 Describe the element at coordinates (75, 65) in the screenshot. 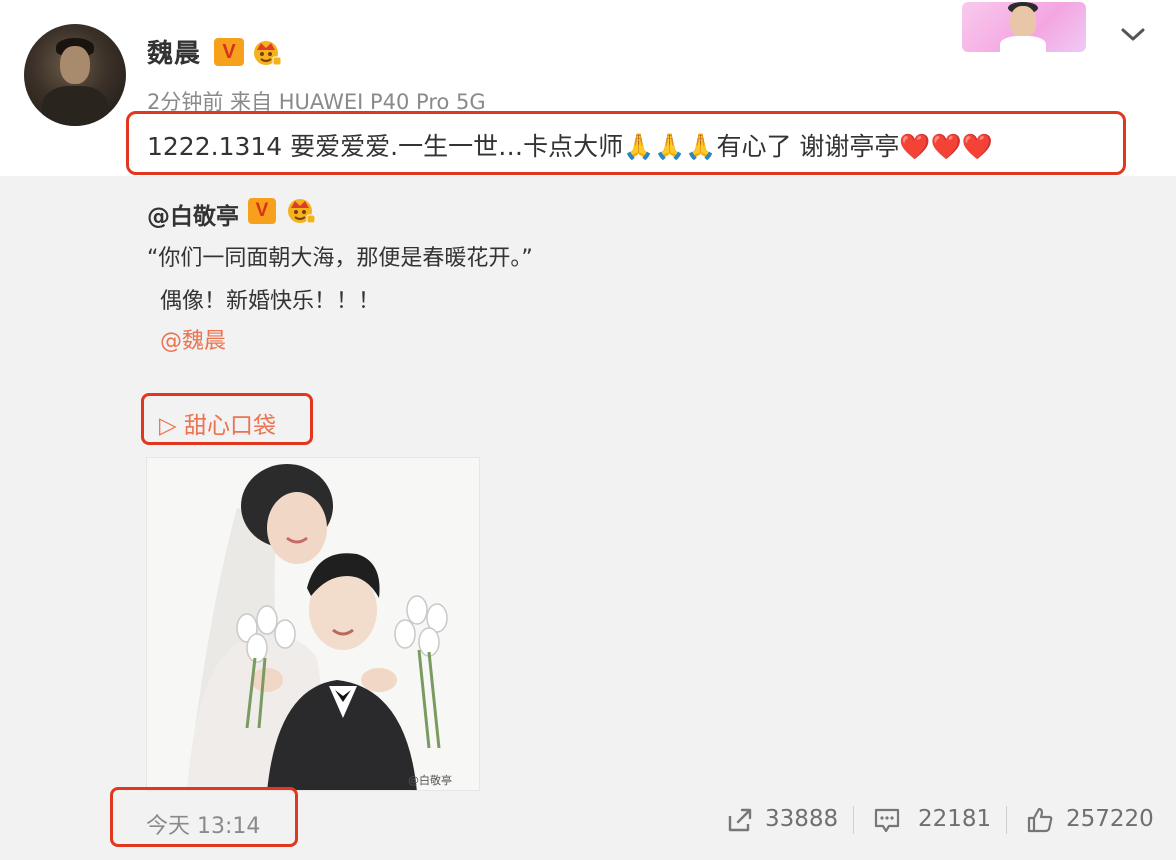

I see `avatar-face` at that location.